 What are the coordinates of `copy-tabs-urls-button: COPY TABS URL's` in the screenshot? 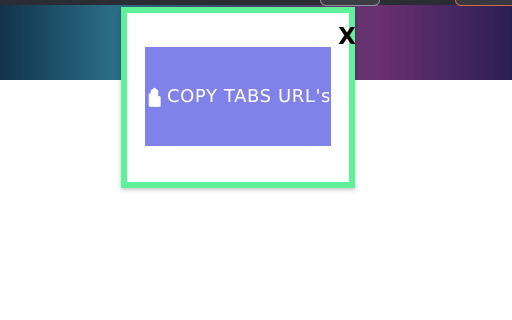 It's located at (238, 96).